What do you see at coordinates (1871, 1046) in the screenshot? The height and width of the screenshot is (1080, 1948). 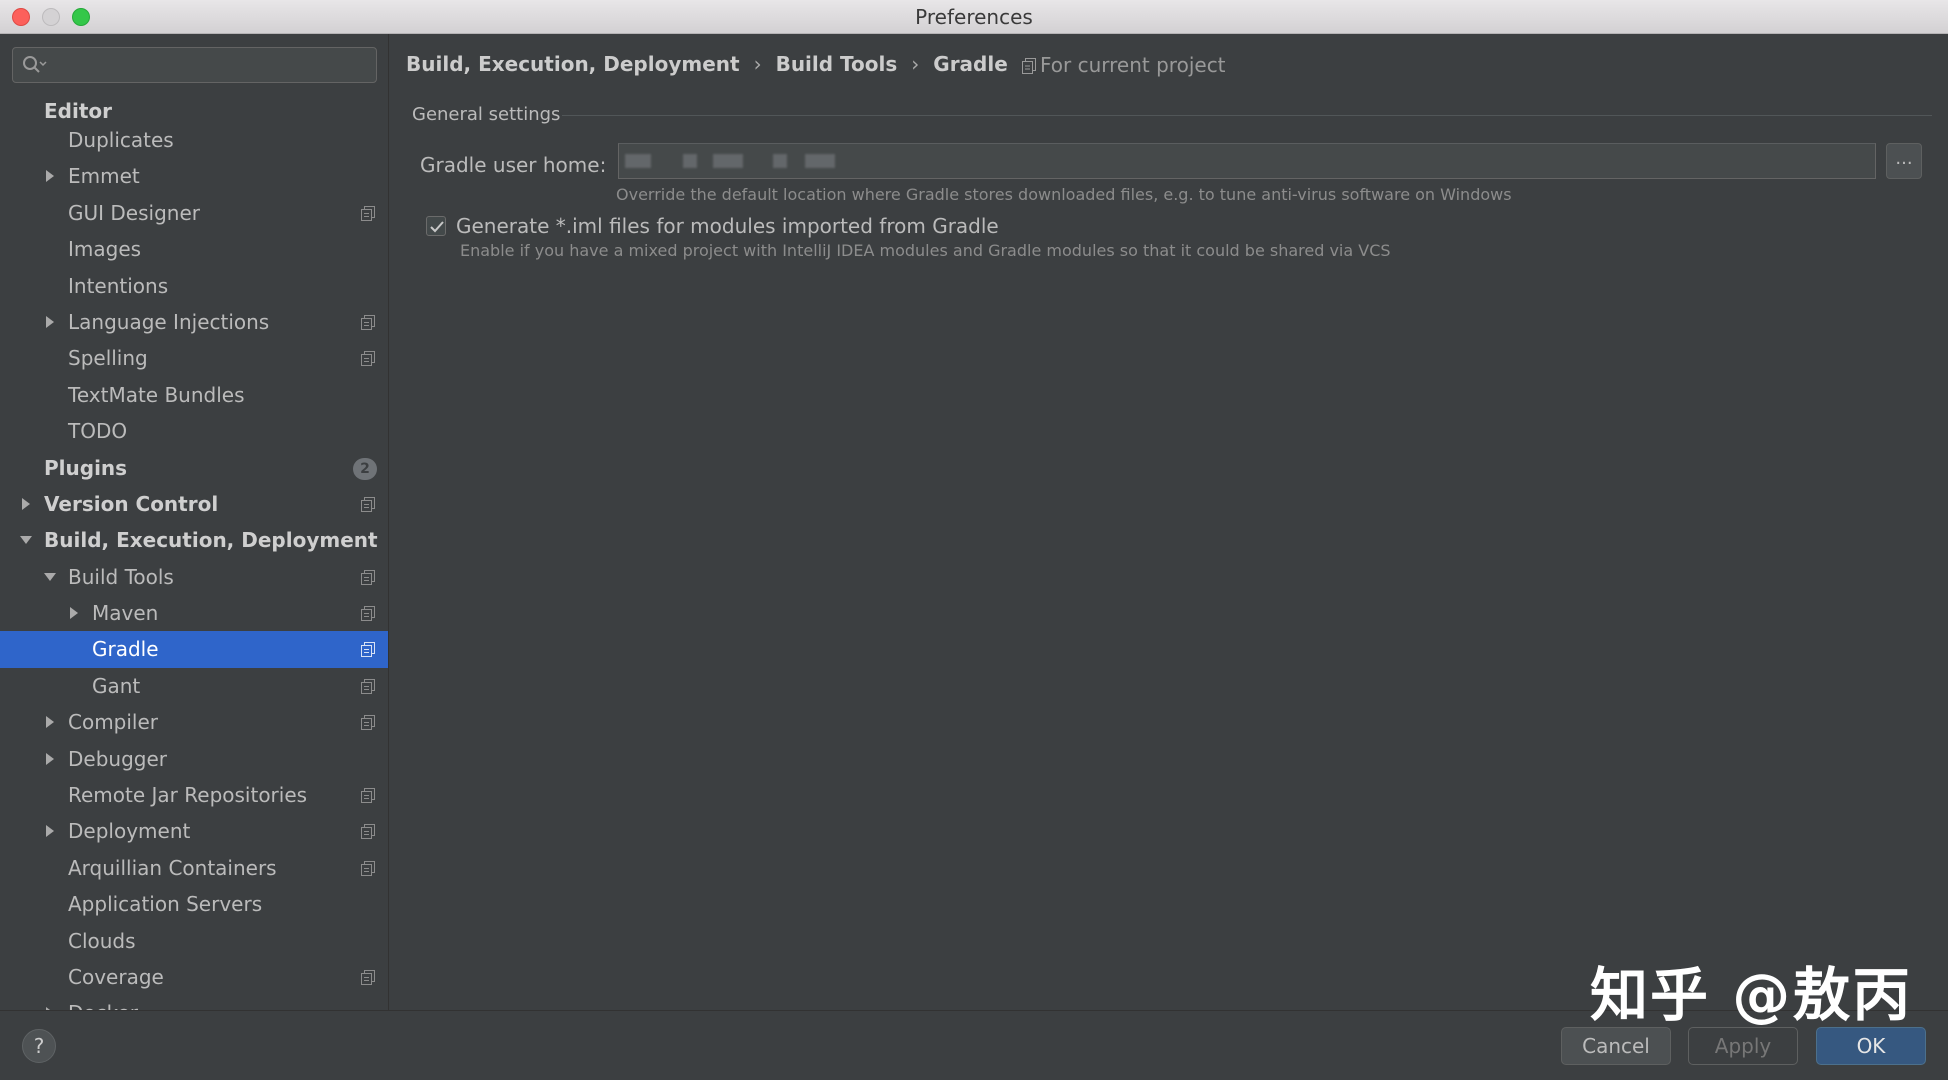 I see `ok-button: OK` at bounding box center [1871, 1046].